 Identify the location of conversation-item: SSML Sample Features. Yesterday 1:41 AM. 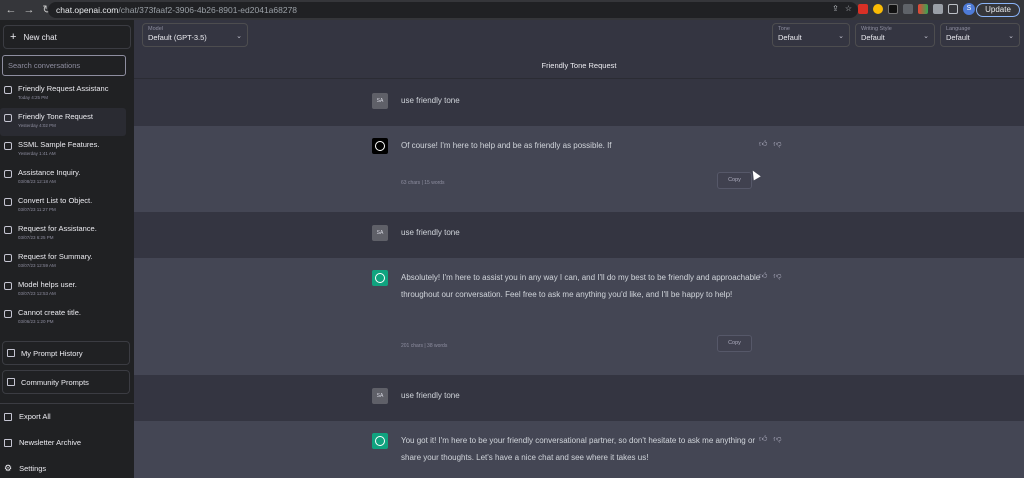
(67, 150).